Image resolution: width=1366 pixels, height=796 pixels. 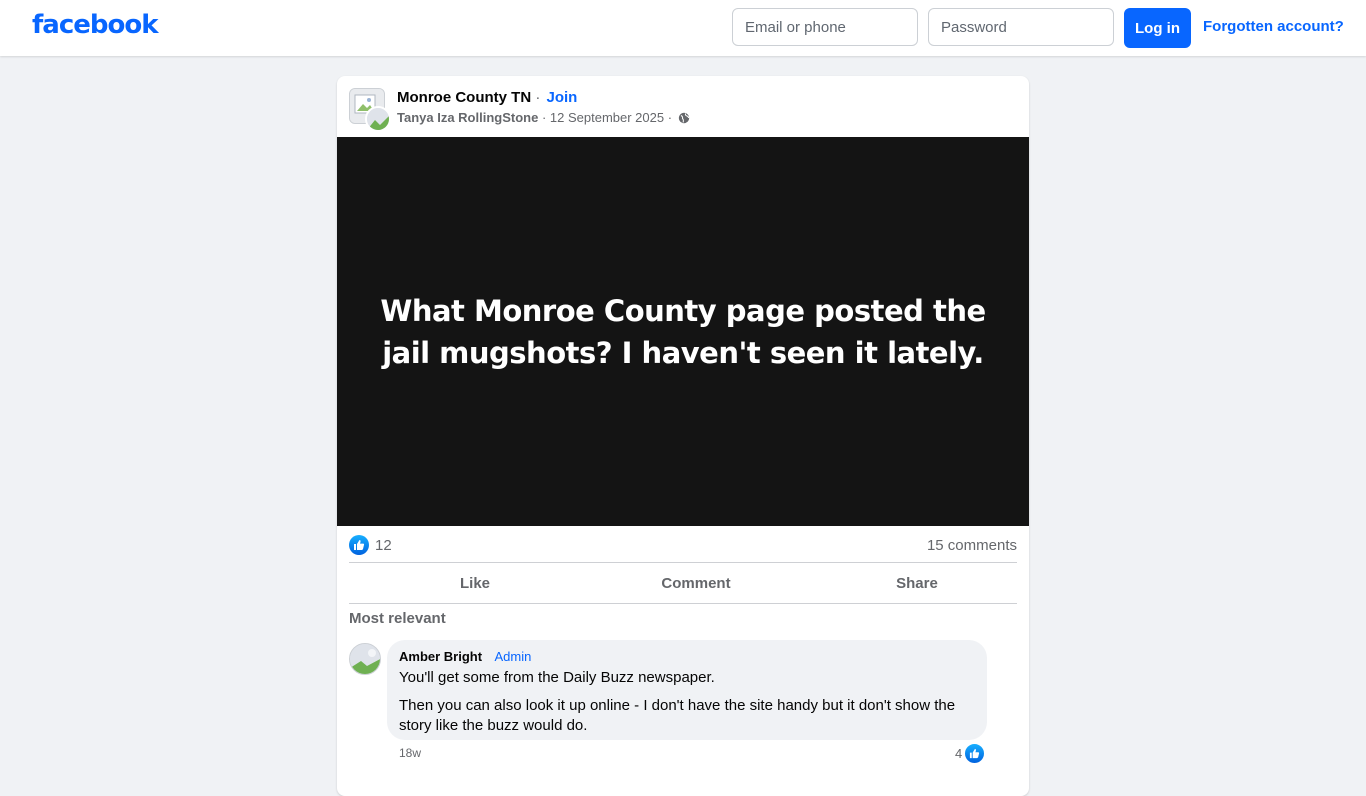 What do you see at coordinates (917, 583) in the screenshot?
I see `share-button: Share` at bounding box center [917, 583].